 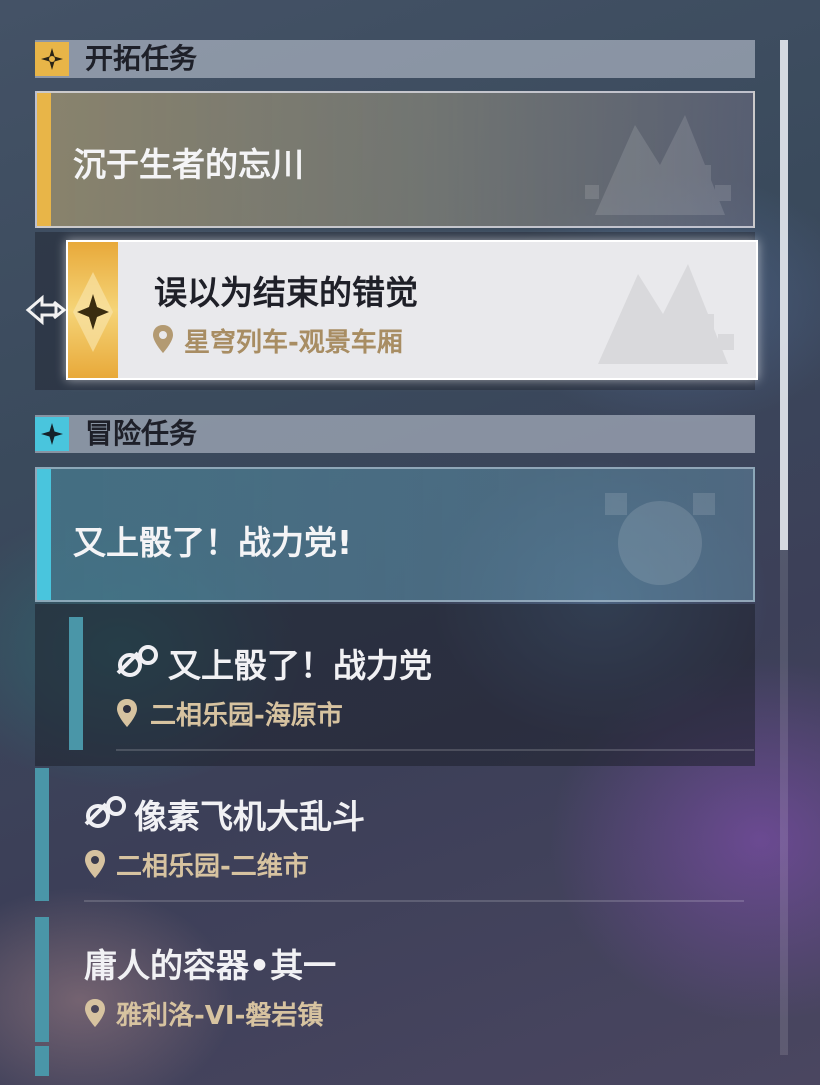 I want to click on gold-diamond-strip, so click(x=93, y=310).